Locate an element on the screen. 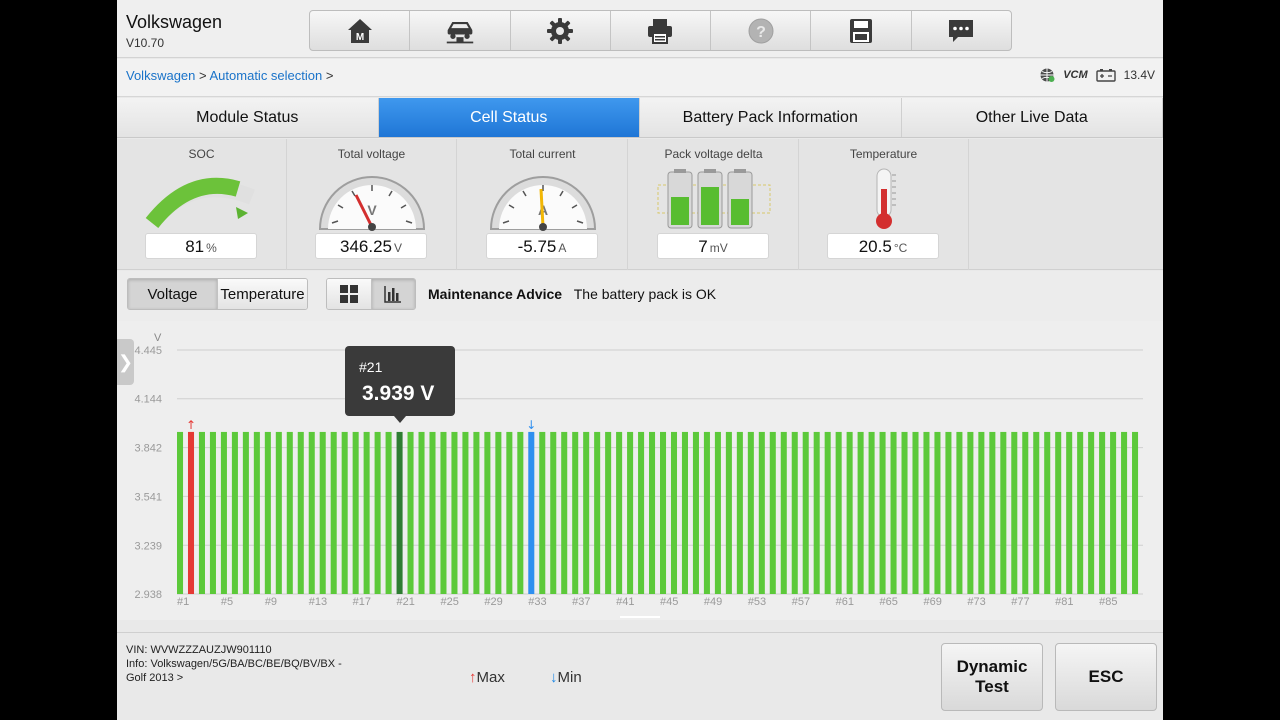  chevron-right-icon: ❯ is located at coordinates (125, 362).